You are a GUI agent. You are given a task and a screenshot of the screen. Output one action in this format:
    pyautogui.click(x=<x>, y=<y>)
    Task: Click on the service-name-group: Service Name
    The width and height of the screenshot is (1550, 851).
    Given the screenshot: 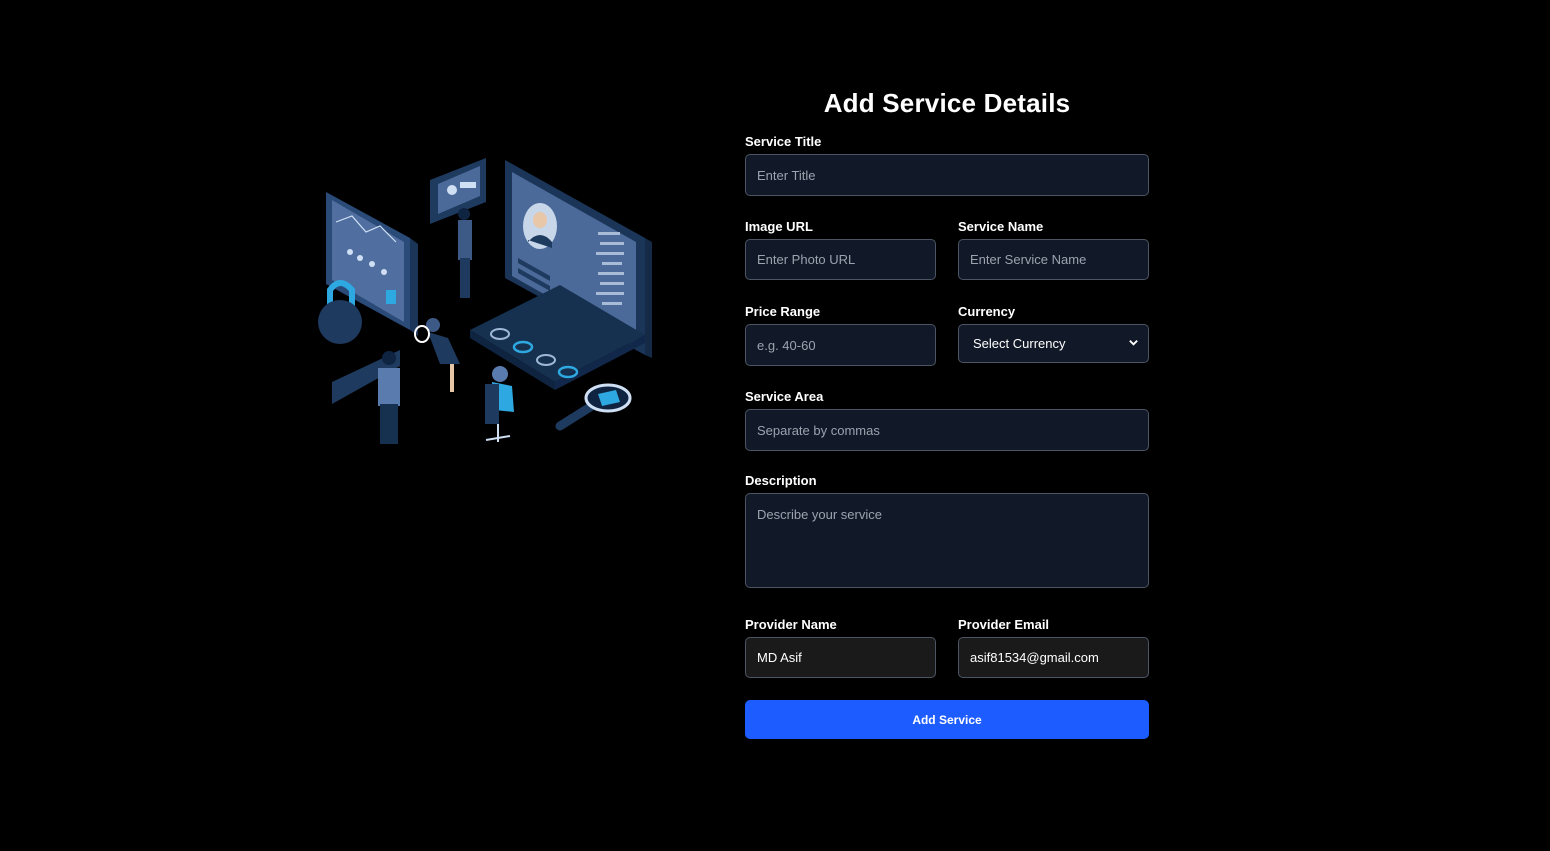 What is the action you would take?
    pyautogui.click(x=1053, y=249)
    